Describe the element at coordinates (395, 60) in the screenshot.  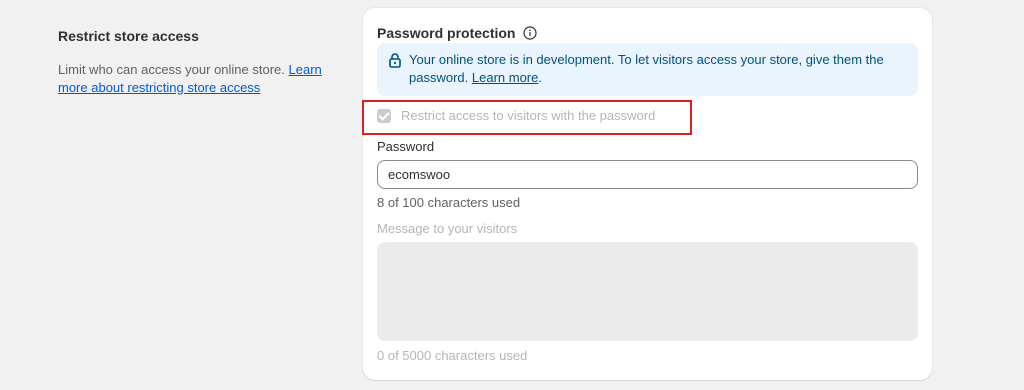
I see `lock-icon` at that location.